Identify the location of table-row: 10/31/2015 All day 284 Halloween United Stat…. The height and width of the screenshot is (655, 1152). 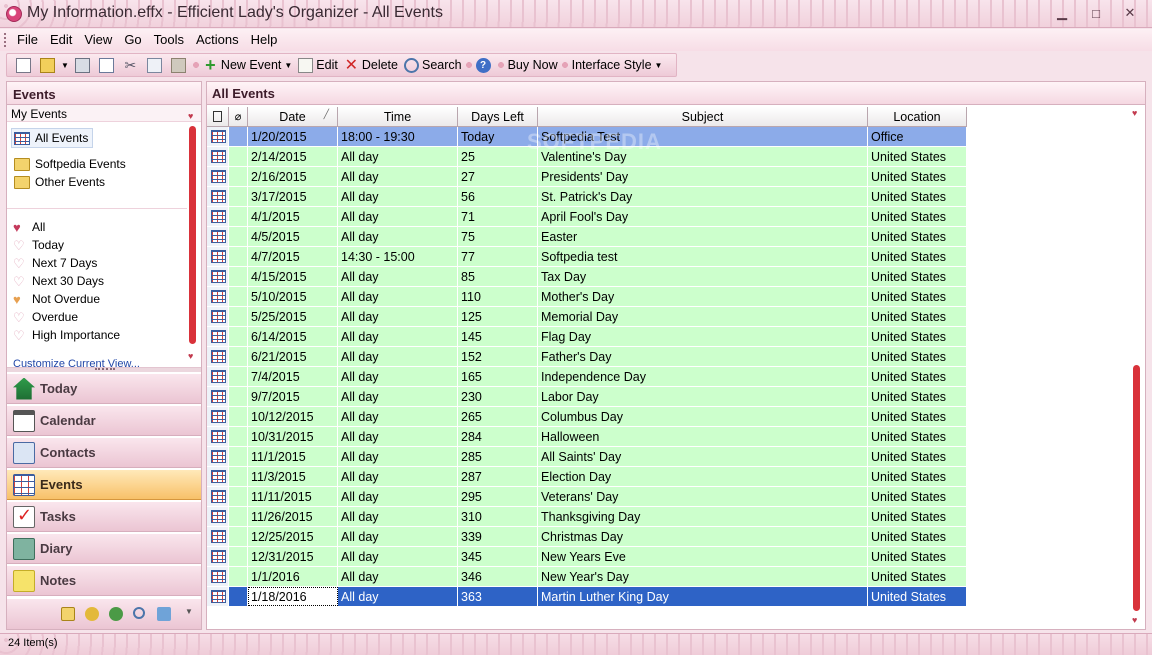
(587, 437).